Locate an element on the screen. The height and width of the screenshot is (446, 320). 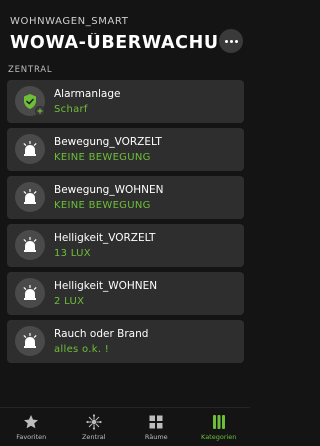
nav-label: Zentral is located at coordinates (93, 437).